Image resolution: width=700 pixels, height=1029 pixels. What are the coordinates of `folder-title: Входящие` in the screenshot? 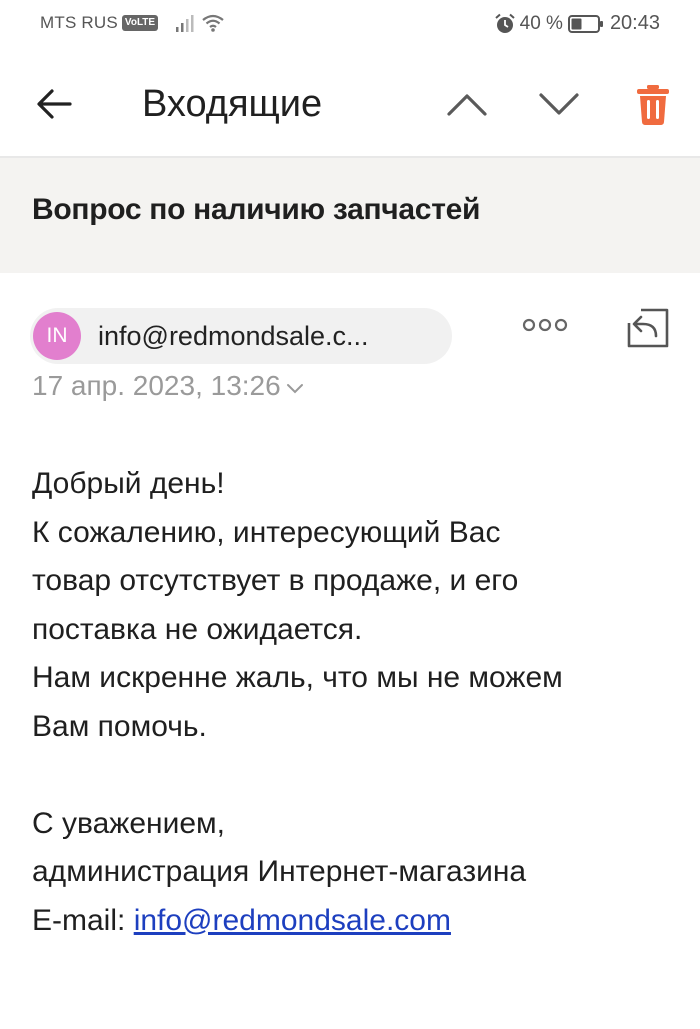 It's located at (232, 104).